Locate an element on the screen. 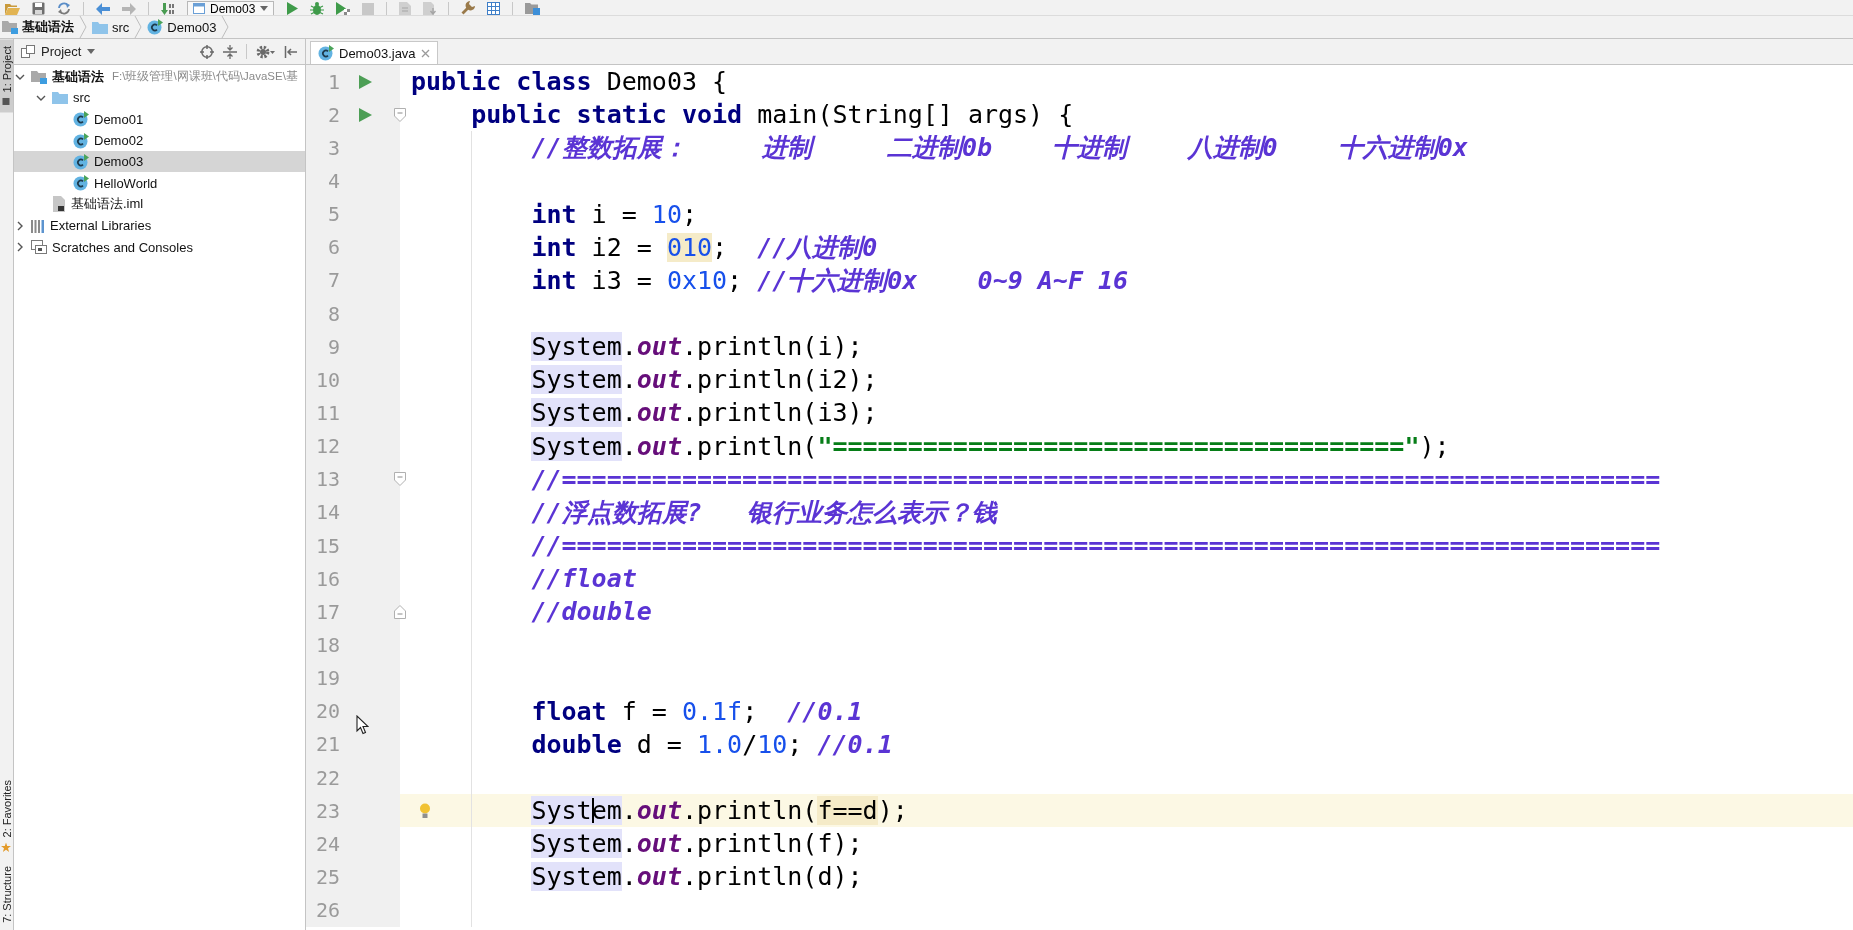 This screenshot has width=1853, height=930. line-number: 19 is located at coordinates (327, 678).